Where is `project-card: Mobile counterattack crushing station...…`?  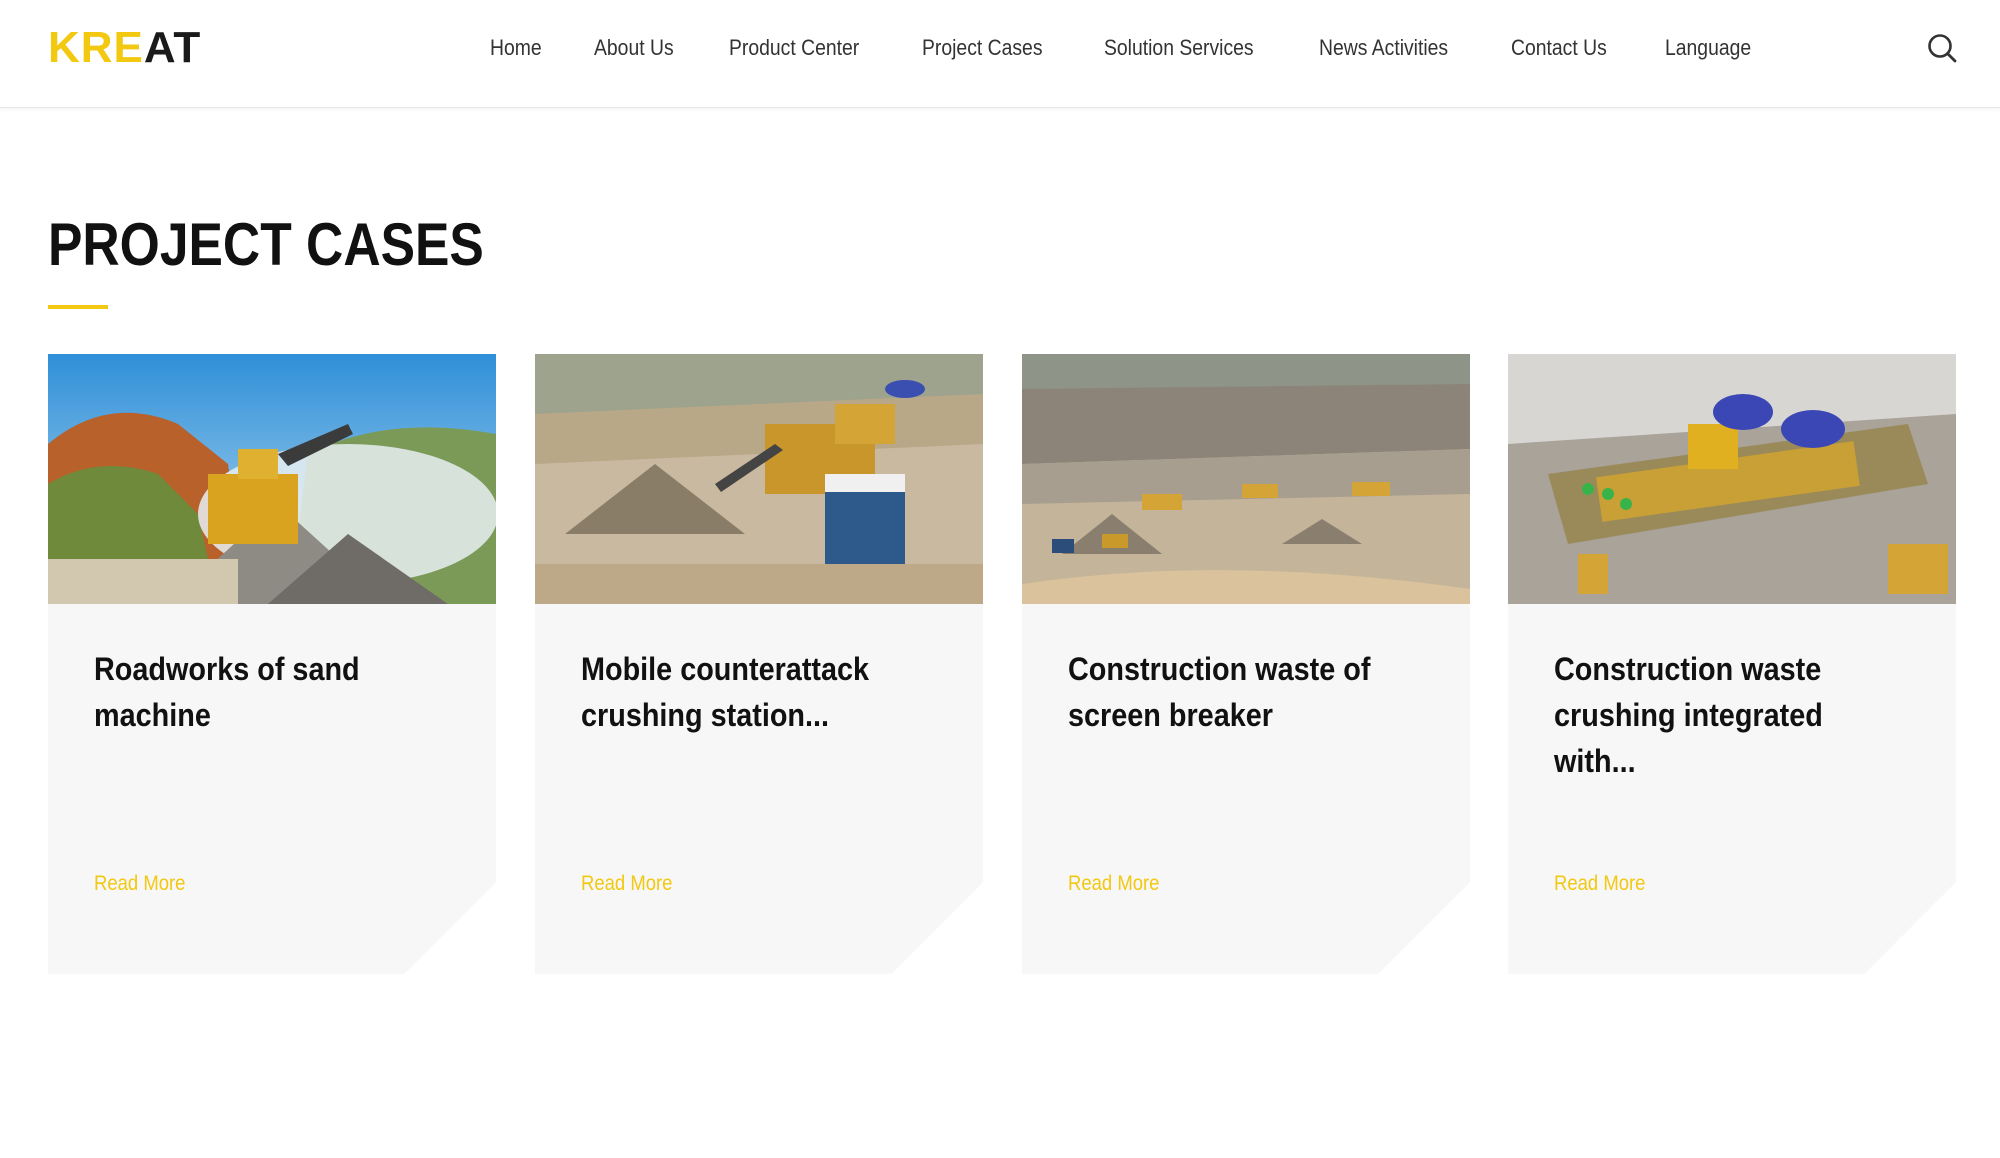 project-card: Mobile counterattack crushing station...… is located at coordinates (759, 664).